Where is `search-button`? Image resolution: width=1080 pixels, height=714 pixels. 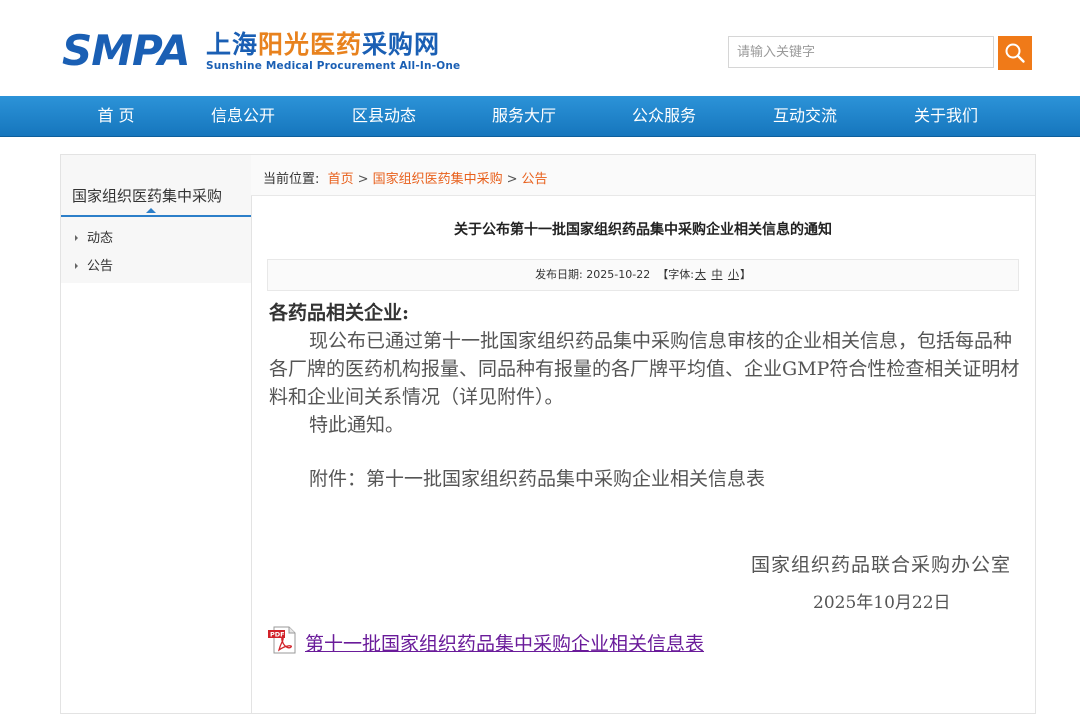
search-button is located at coordinates (1015, 53).